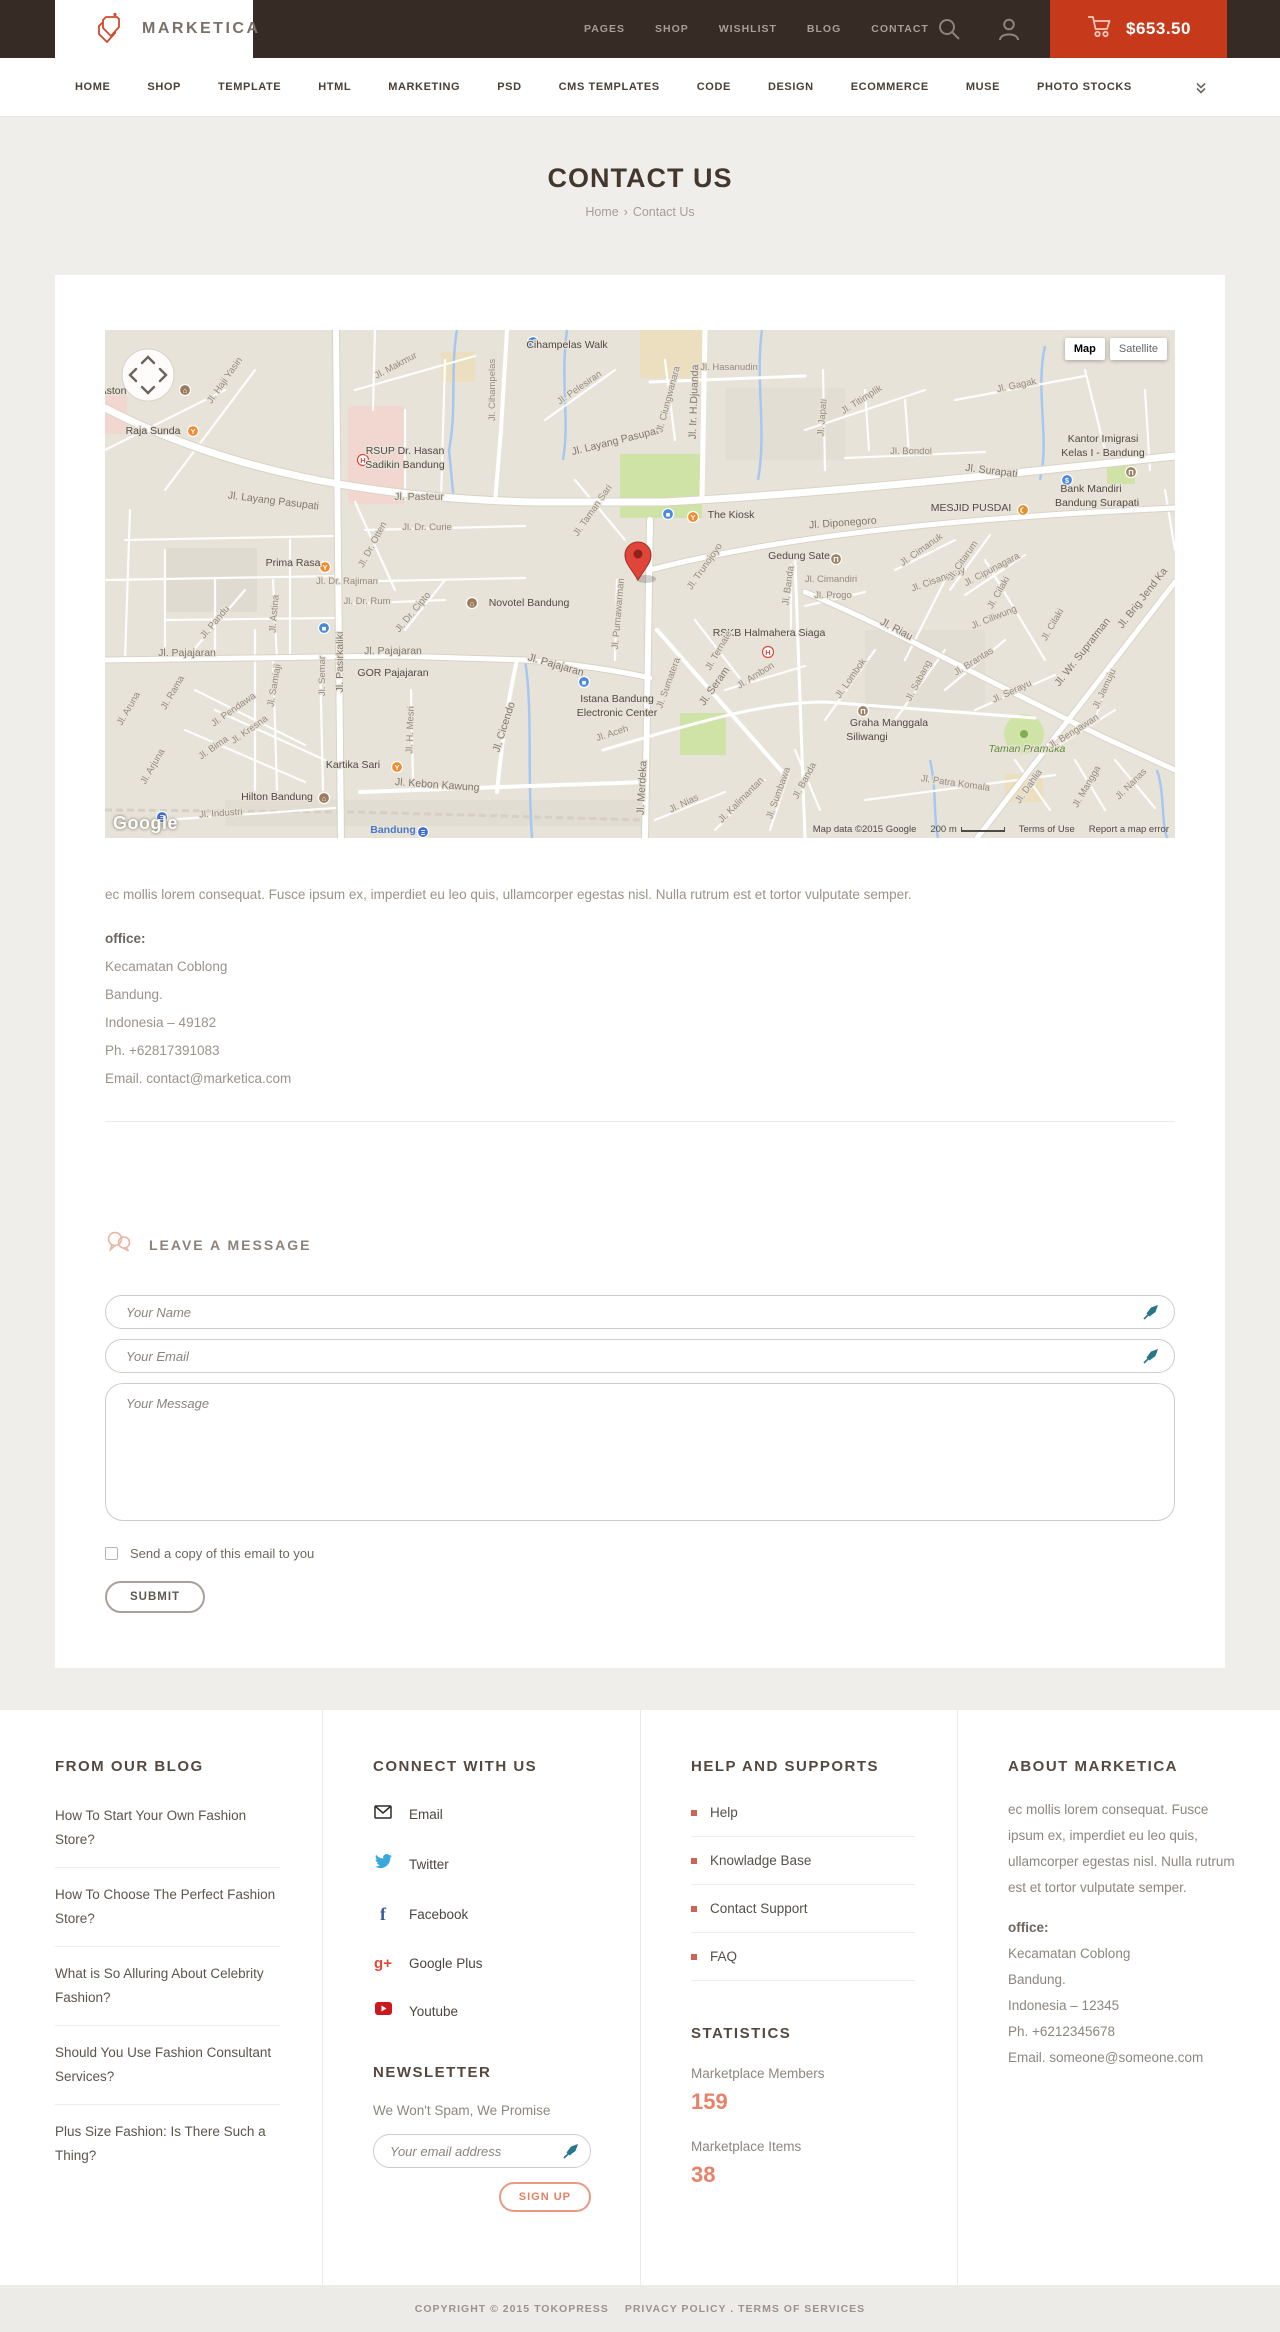  What do you see at coordinates (672, 29) in the screenshot?
I see `header-nav-shop: SHOP` at bounding box center [672, 29].